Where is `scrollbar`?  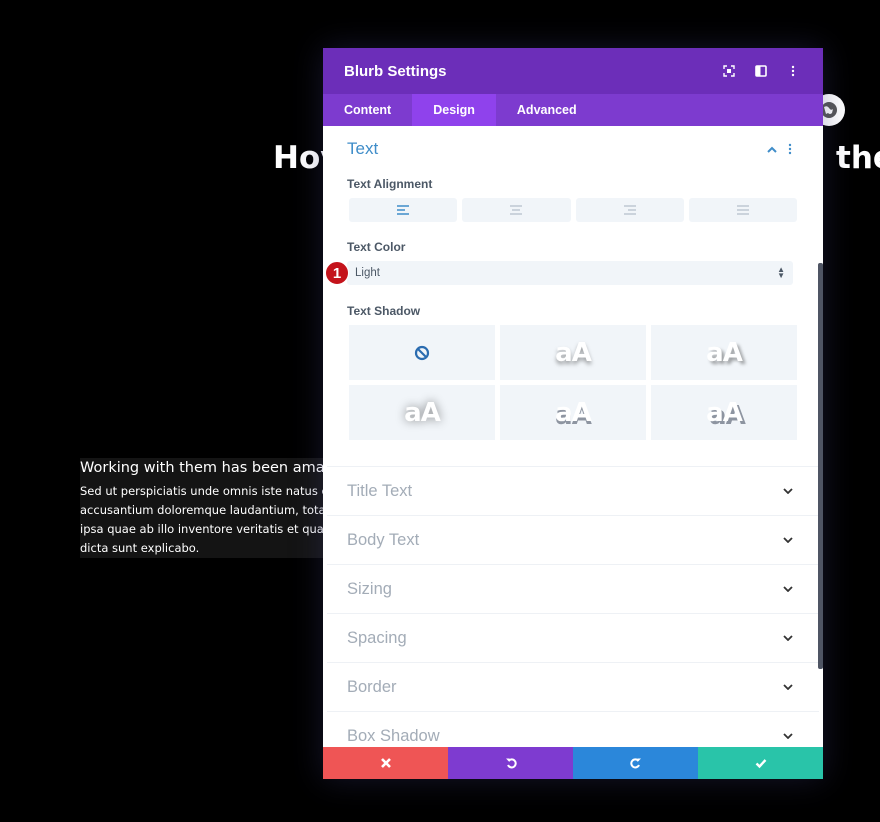 scrollbar is located at coordinates (820, 466).